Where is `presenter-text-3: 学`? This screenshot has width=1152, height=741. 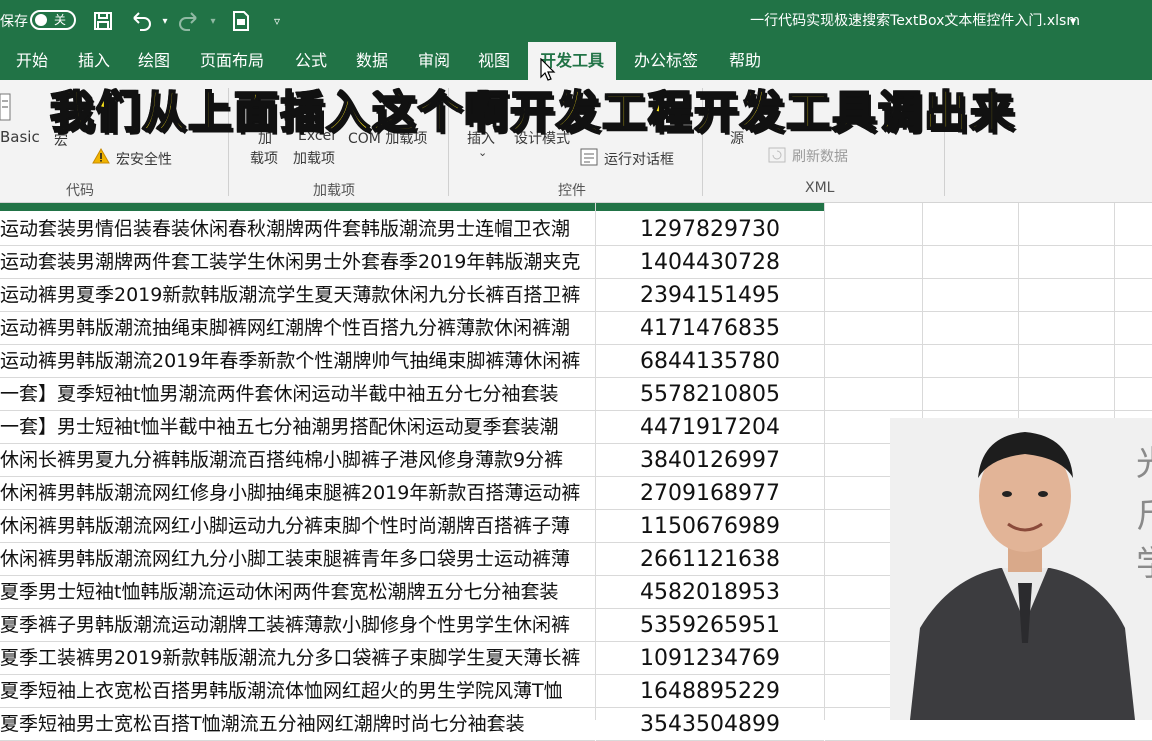
presenter-text-3: 学 is located at coordinates (1144, 560).